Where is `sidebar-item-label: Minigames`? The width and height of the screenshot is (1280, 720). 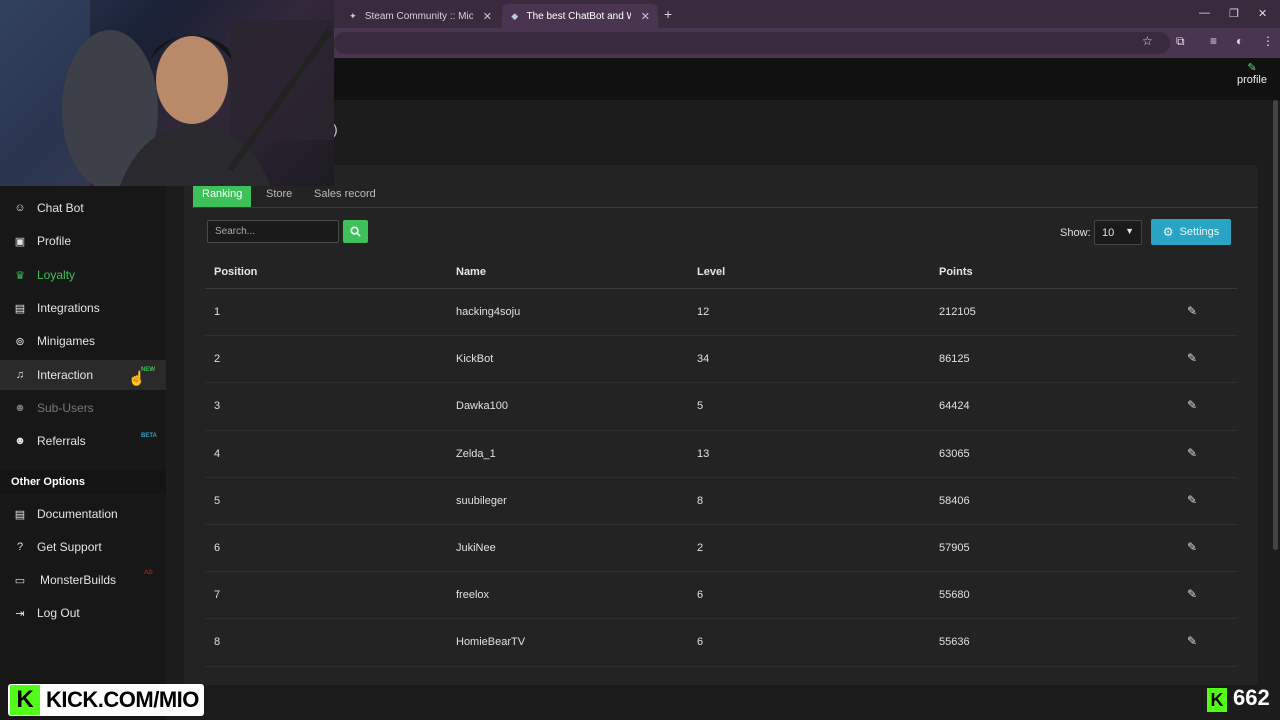
sidebar-item-label: Minigames is located at coordinates (66, 341).